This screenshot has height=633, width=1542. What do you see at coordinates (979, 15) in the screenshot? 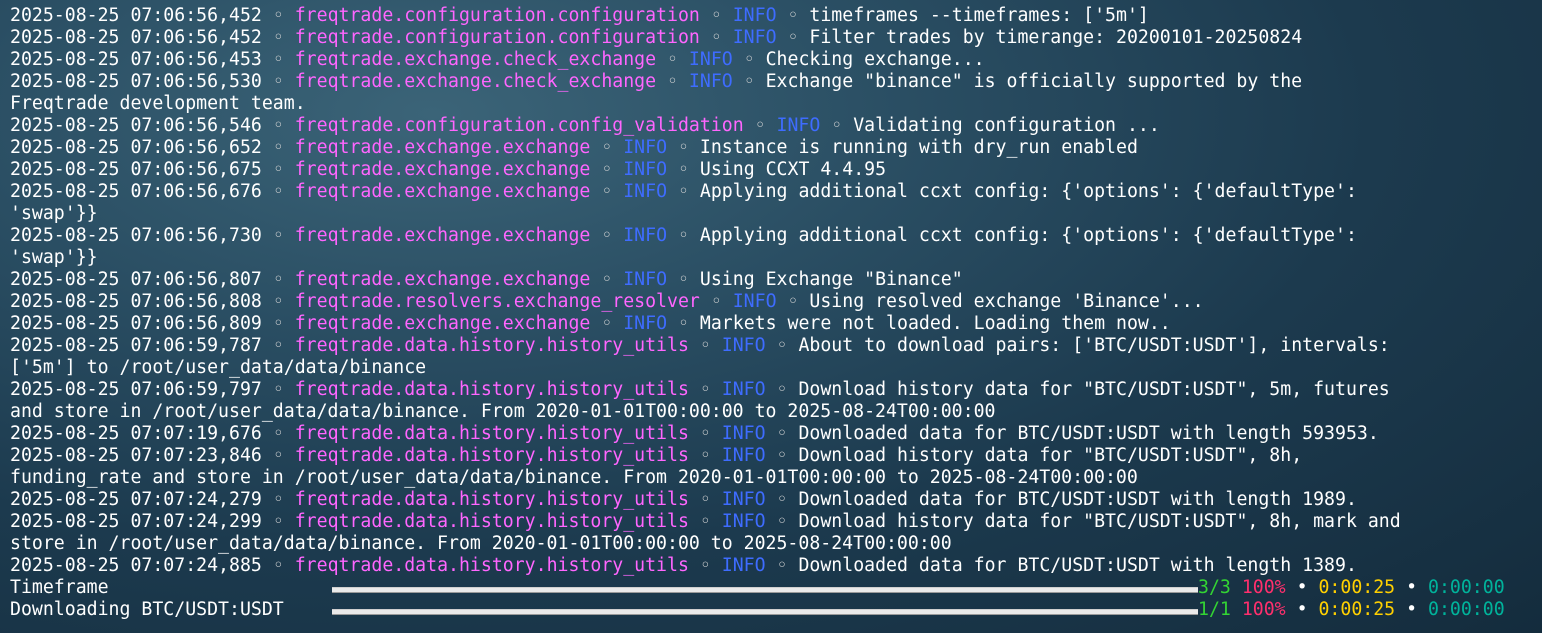
I see `log-message: timeframes --timeframes: ['5m']` at bounding box center [979, 15].